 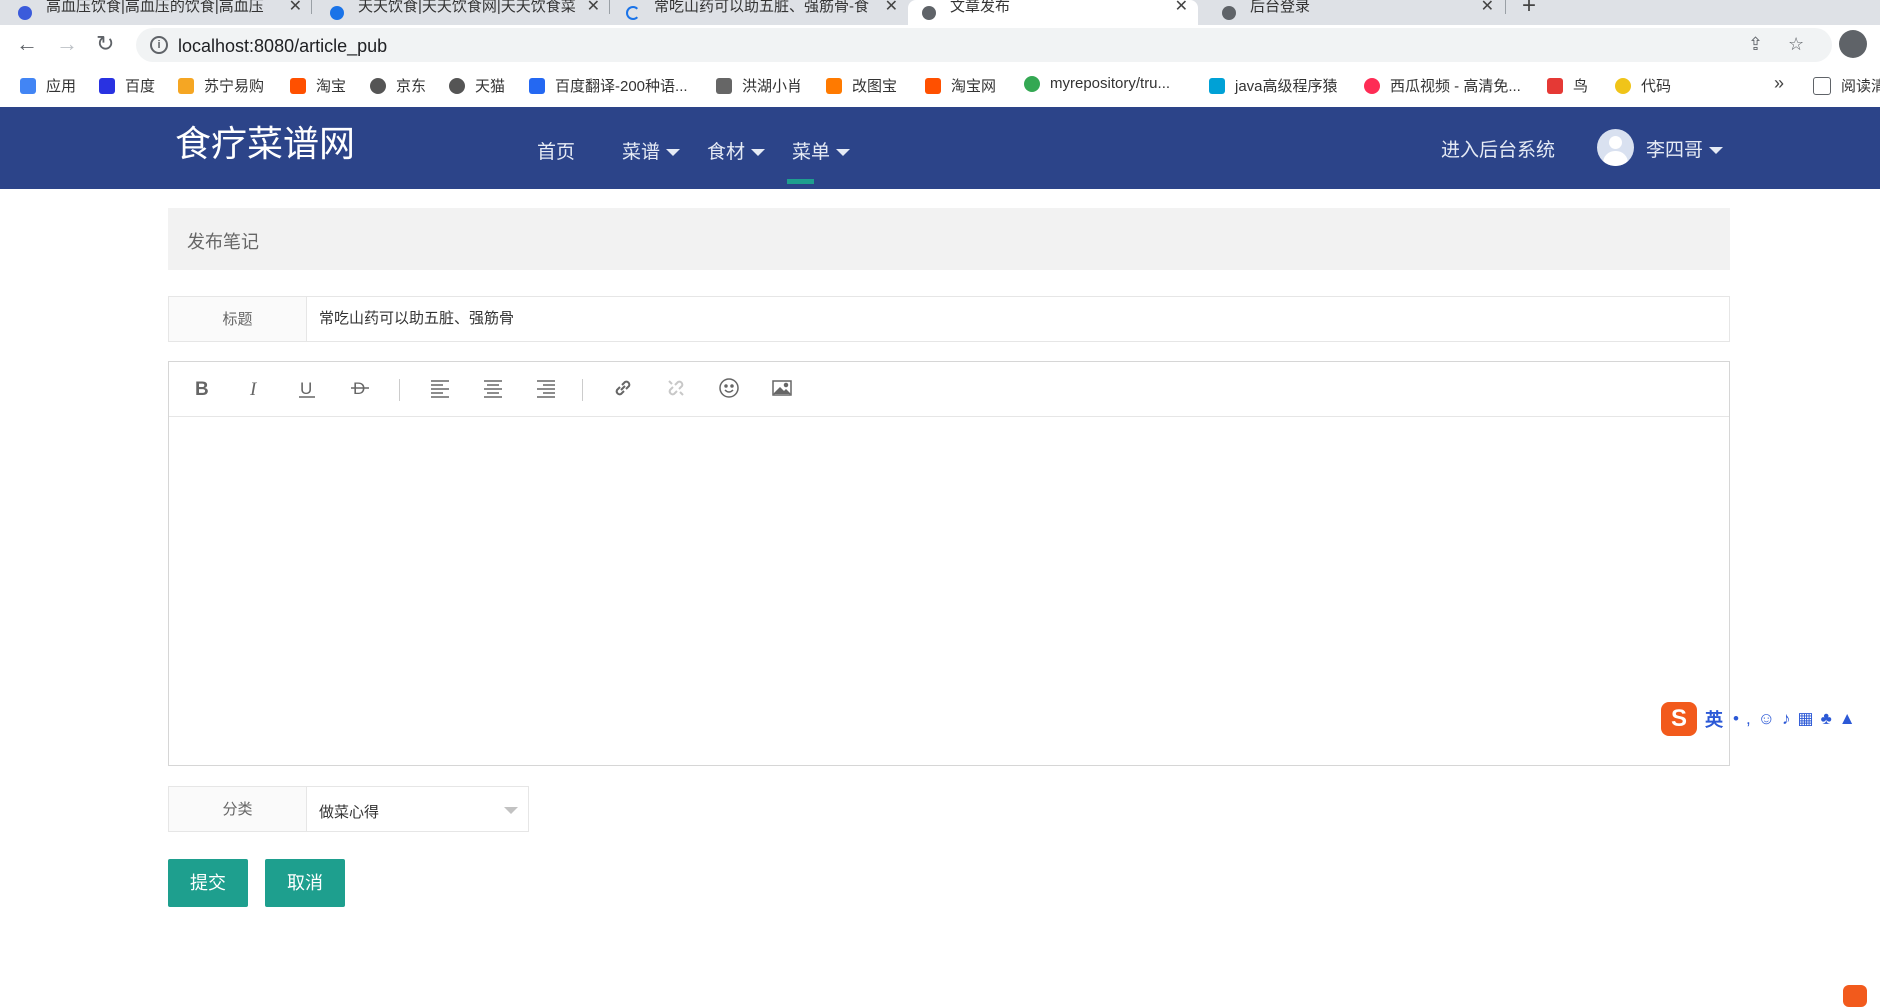 I want to click on share-icon: ⇪, so click(x=1755, y=44).